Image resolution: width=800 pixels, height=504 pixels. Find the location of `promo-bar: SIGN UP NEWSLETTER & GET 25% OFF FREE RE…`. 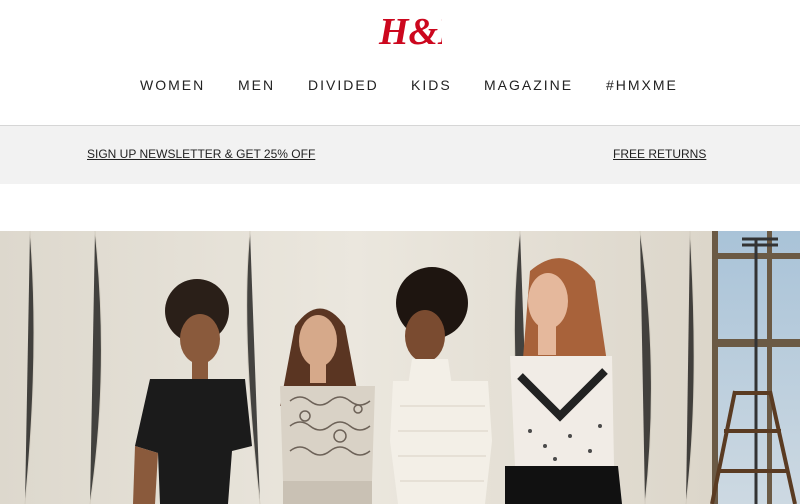

promo-bar: SIGN UP NEWSLETTER & GET 25% OFF FREE RE… is located at coordinates (400, 155).